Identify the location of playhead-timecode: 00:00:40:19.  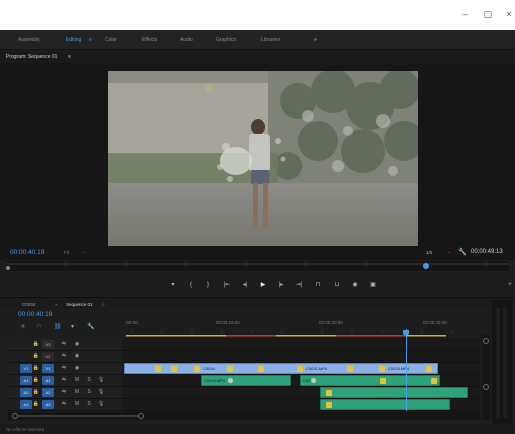
(27, 252).